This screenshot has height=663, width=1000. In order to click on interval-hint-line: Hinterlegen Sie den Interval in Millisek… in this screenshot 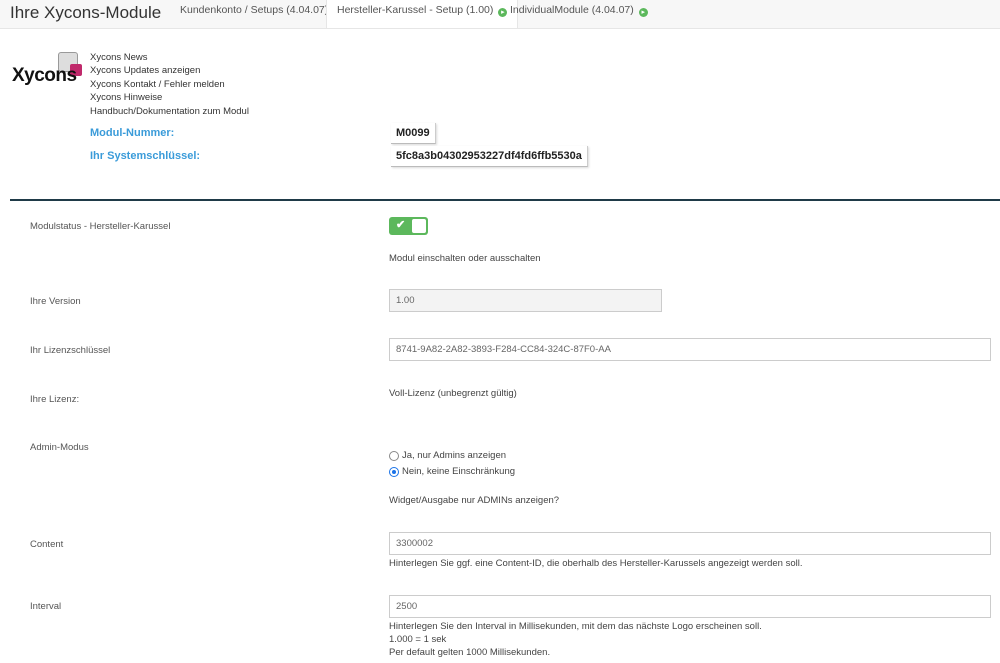, I will do `click(575, 626)`.